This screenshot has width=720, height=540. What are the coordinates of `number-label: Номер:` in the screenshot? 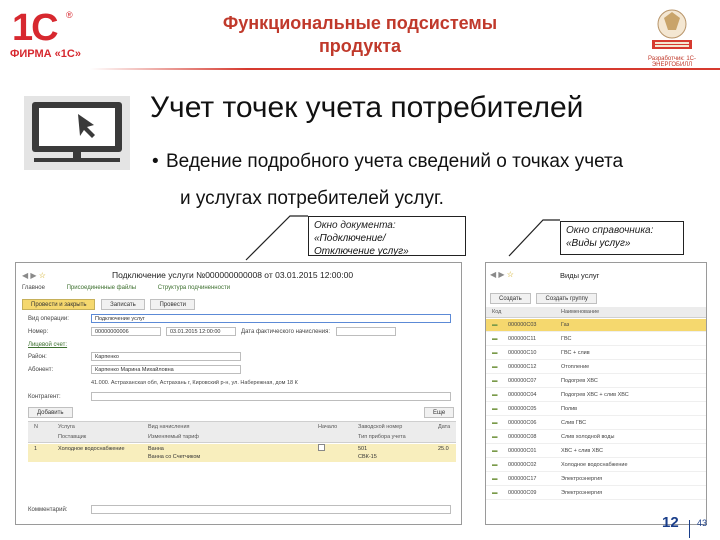 It's located at (38, 332).